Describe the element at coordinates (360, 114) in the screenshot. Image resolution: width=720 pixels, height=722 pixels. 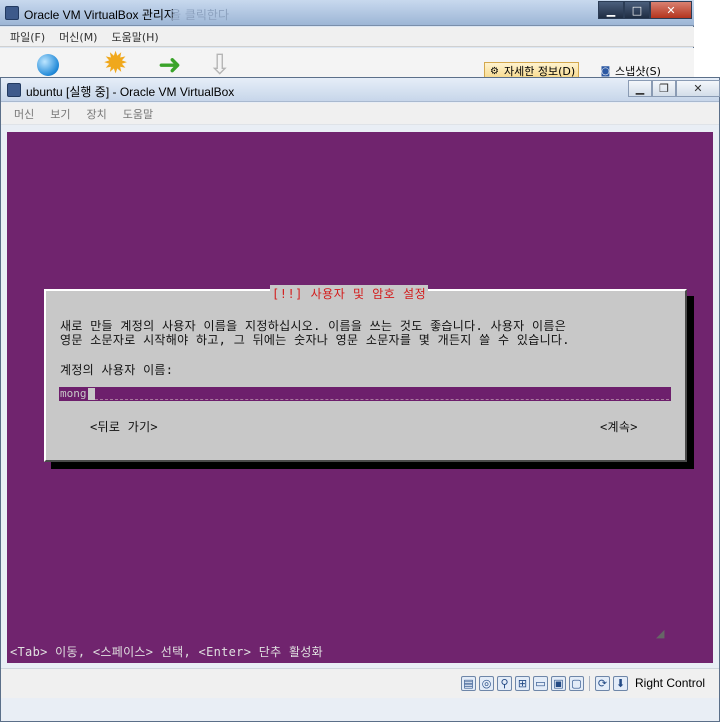
I see `vm-menubar: 머신 보기 장치 도움말` at that location.